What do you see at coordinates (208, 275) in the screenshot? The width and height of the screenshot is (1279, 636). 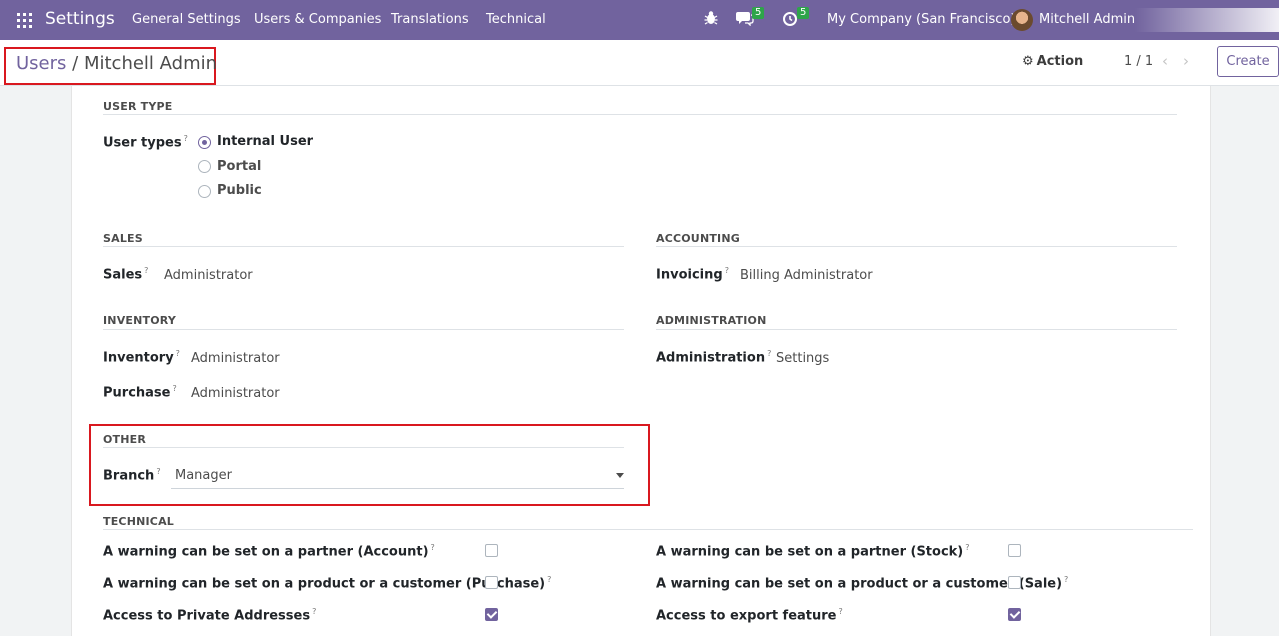 I see `sales-value: Administrator` at bounding box center [208, 275].